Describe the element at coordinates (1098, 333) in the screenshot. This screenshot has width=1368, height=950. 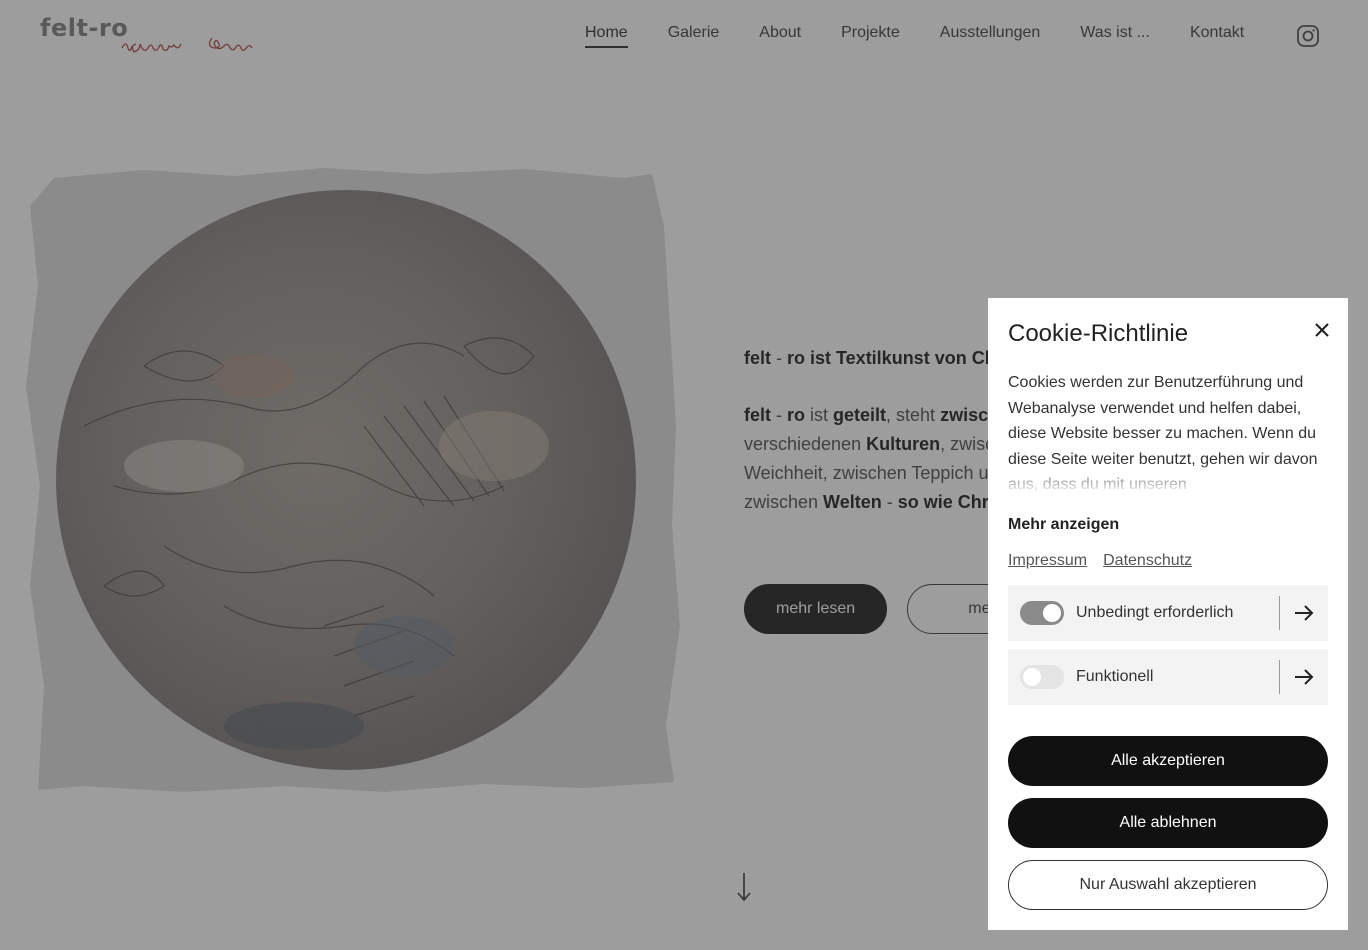
I see `cookie-title: Cookie-Richtlinie` at that location.